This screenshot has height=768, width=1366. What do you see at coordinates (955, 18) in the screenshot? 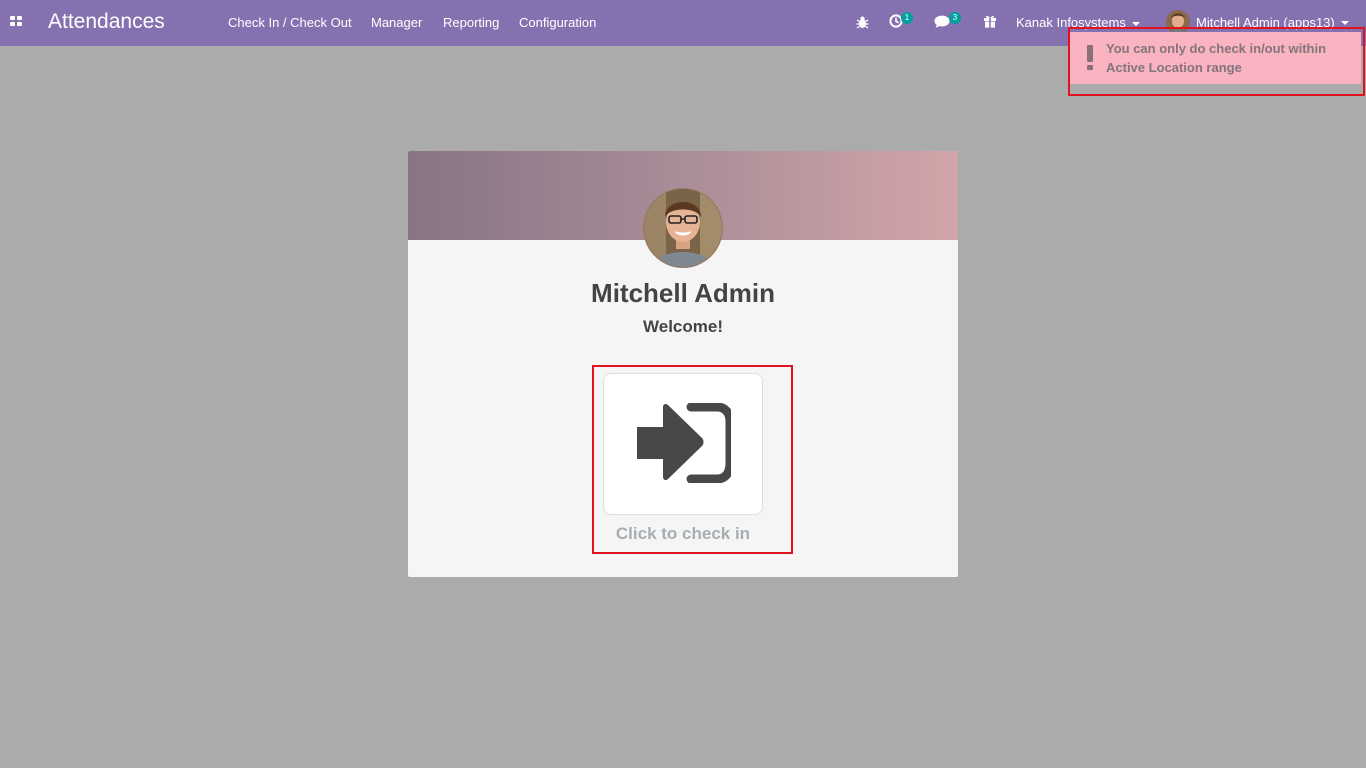
I see `messages-count-badge: 3` at bounding box center [955, 18].